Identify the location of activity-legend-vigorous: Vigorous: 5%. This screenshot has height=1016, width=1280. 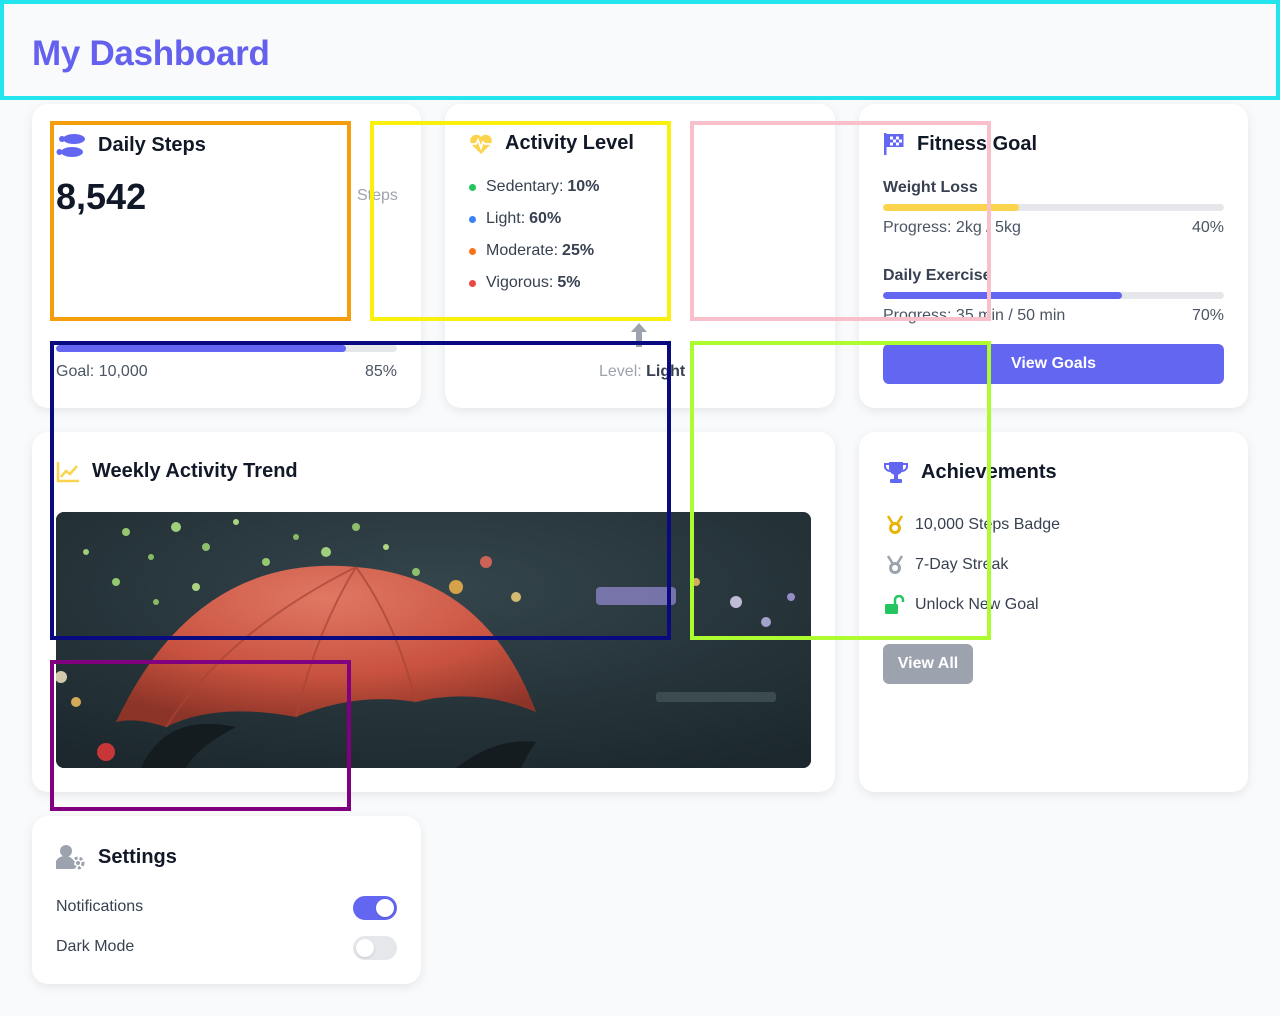
(524, 283).